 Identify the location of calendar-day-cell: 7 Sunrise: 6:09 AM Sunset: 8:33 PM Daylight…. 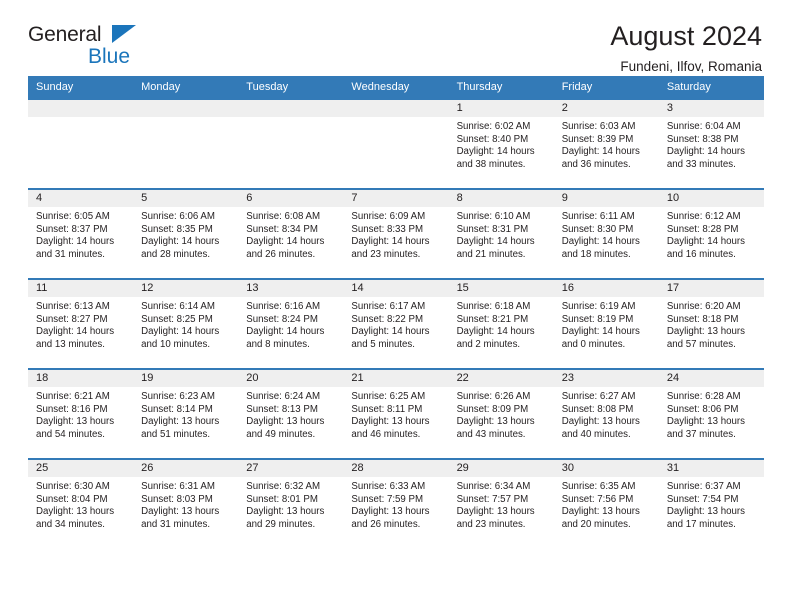
(396, 233).